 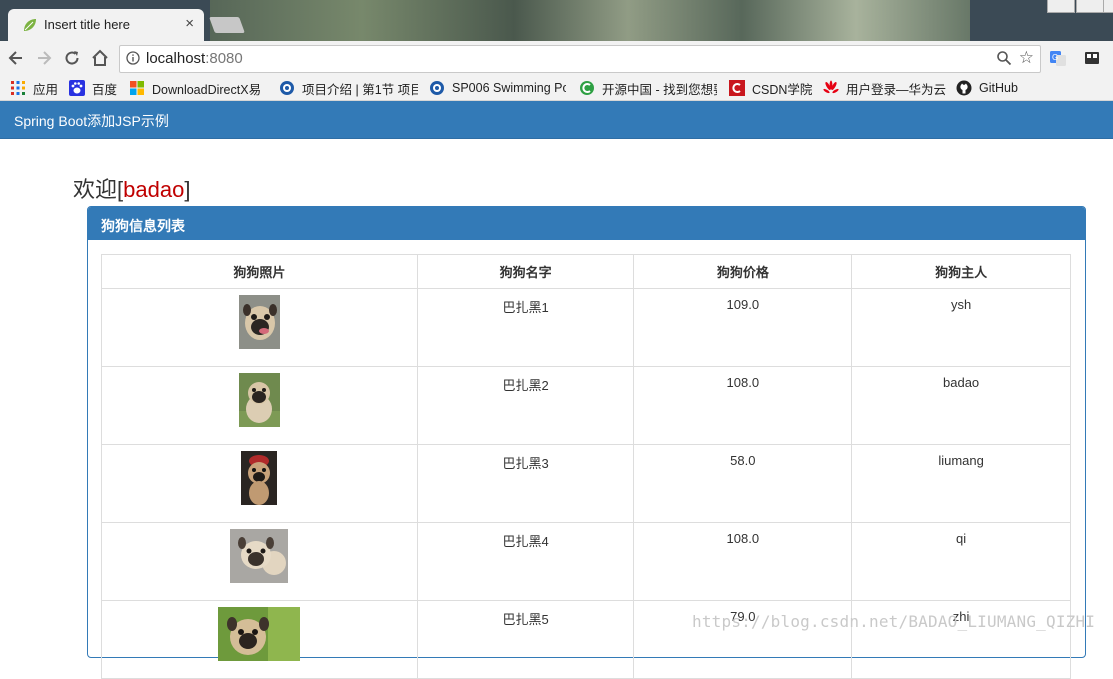 I want to click on dog-name: 巴扎黑5, so click(x=525, y=639).